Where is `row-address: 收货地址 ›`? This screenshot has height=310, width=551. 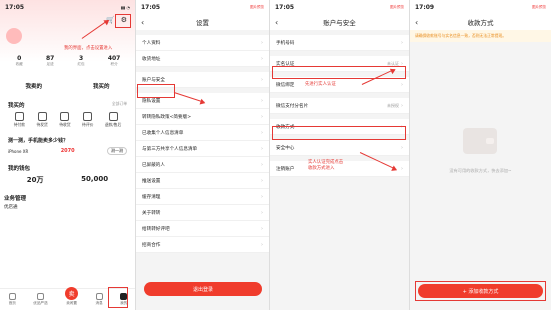
row-address: 收货地址 › is located at coordinates (202, 59).